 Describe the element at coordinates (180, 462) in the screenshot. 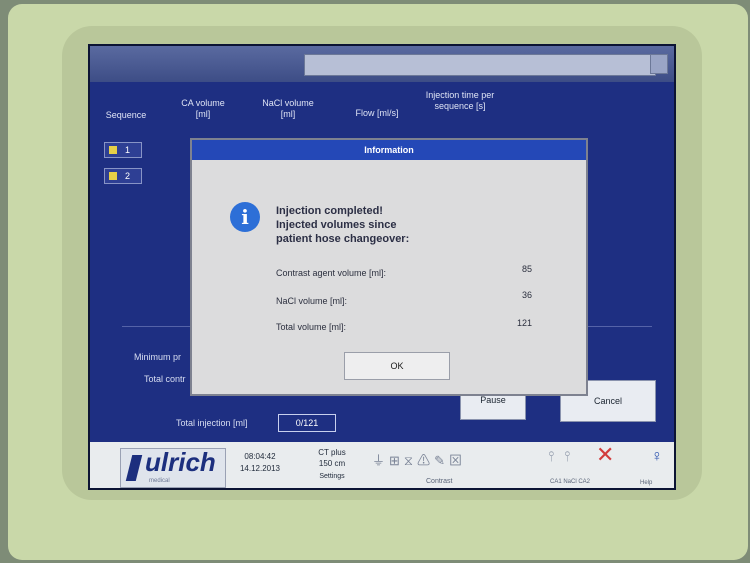

I see `logo-text: ulrich` at that location.